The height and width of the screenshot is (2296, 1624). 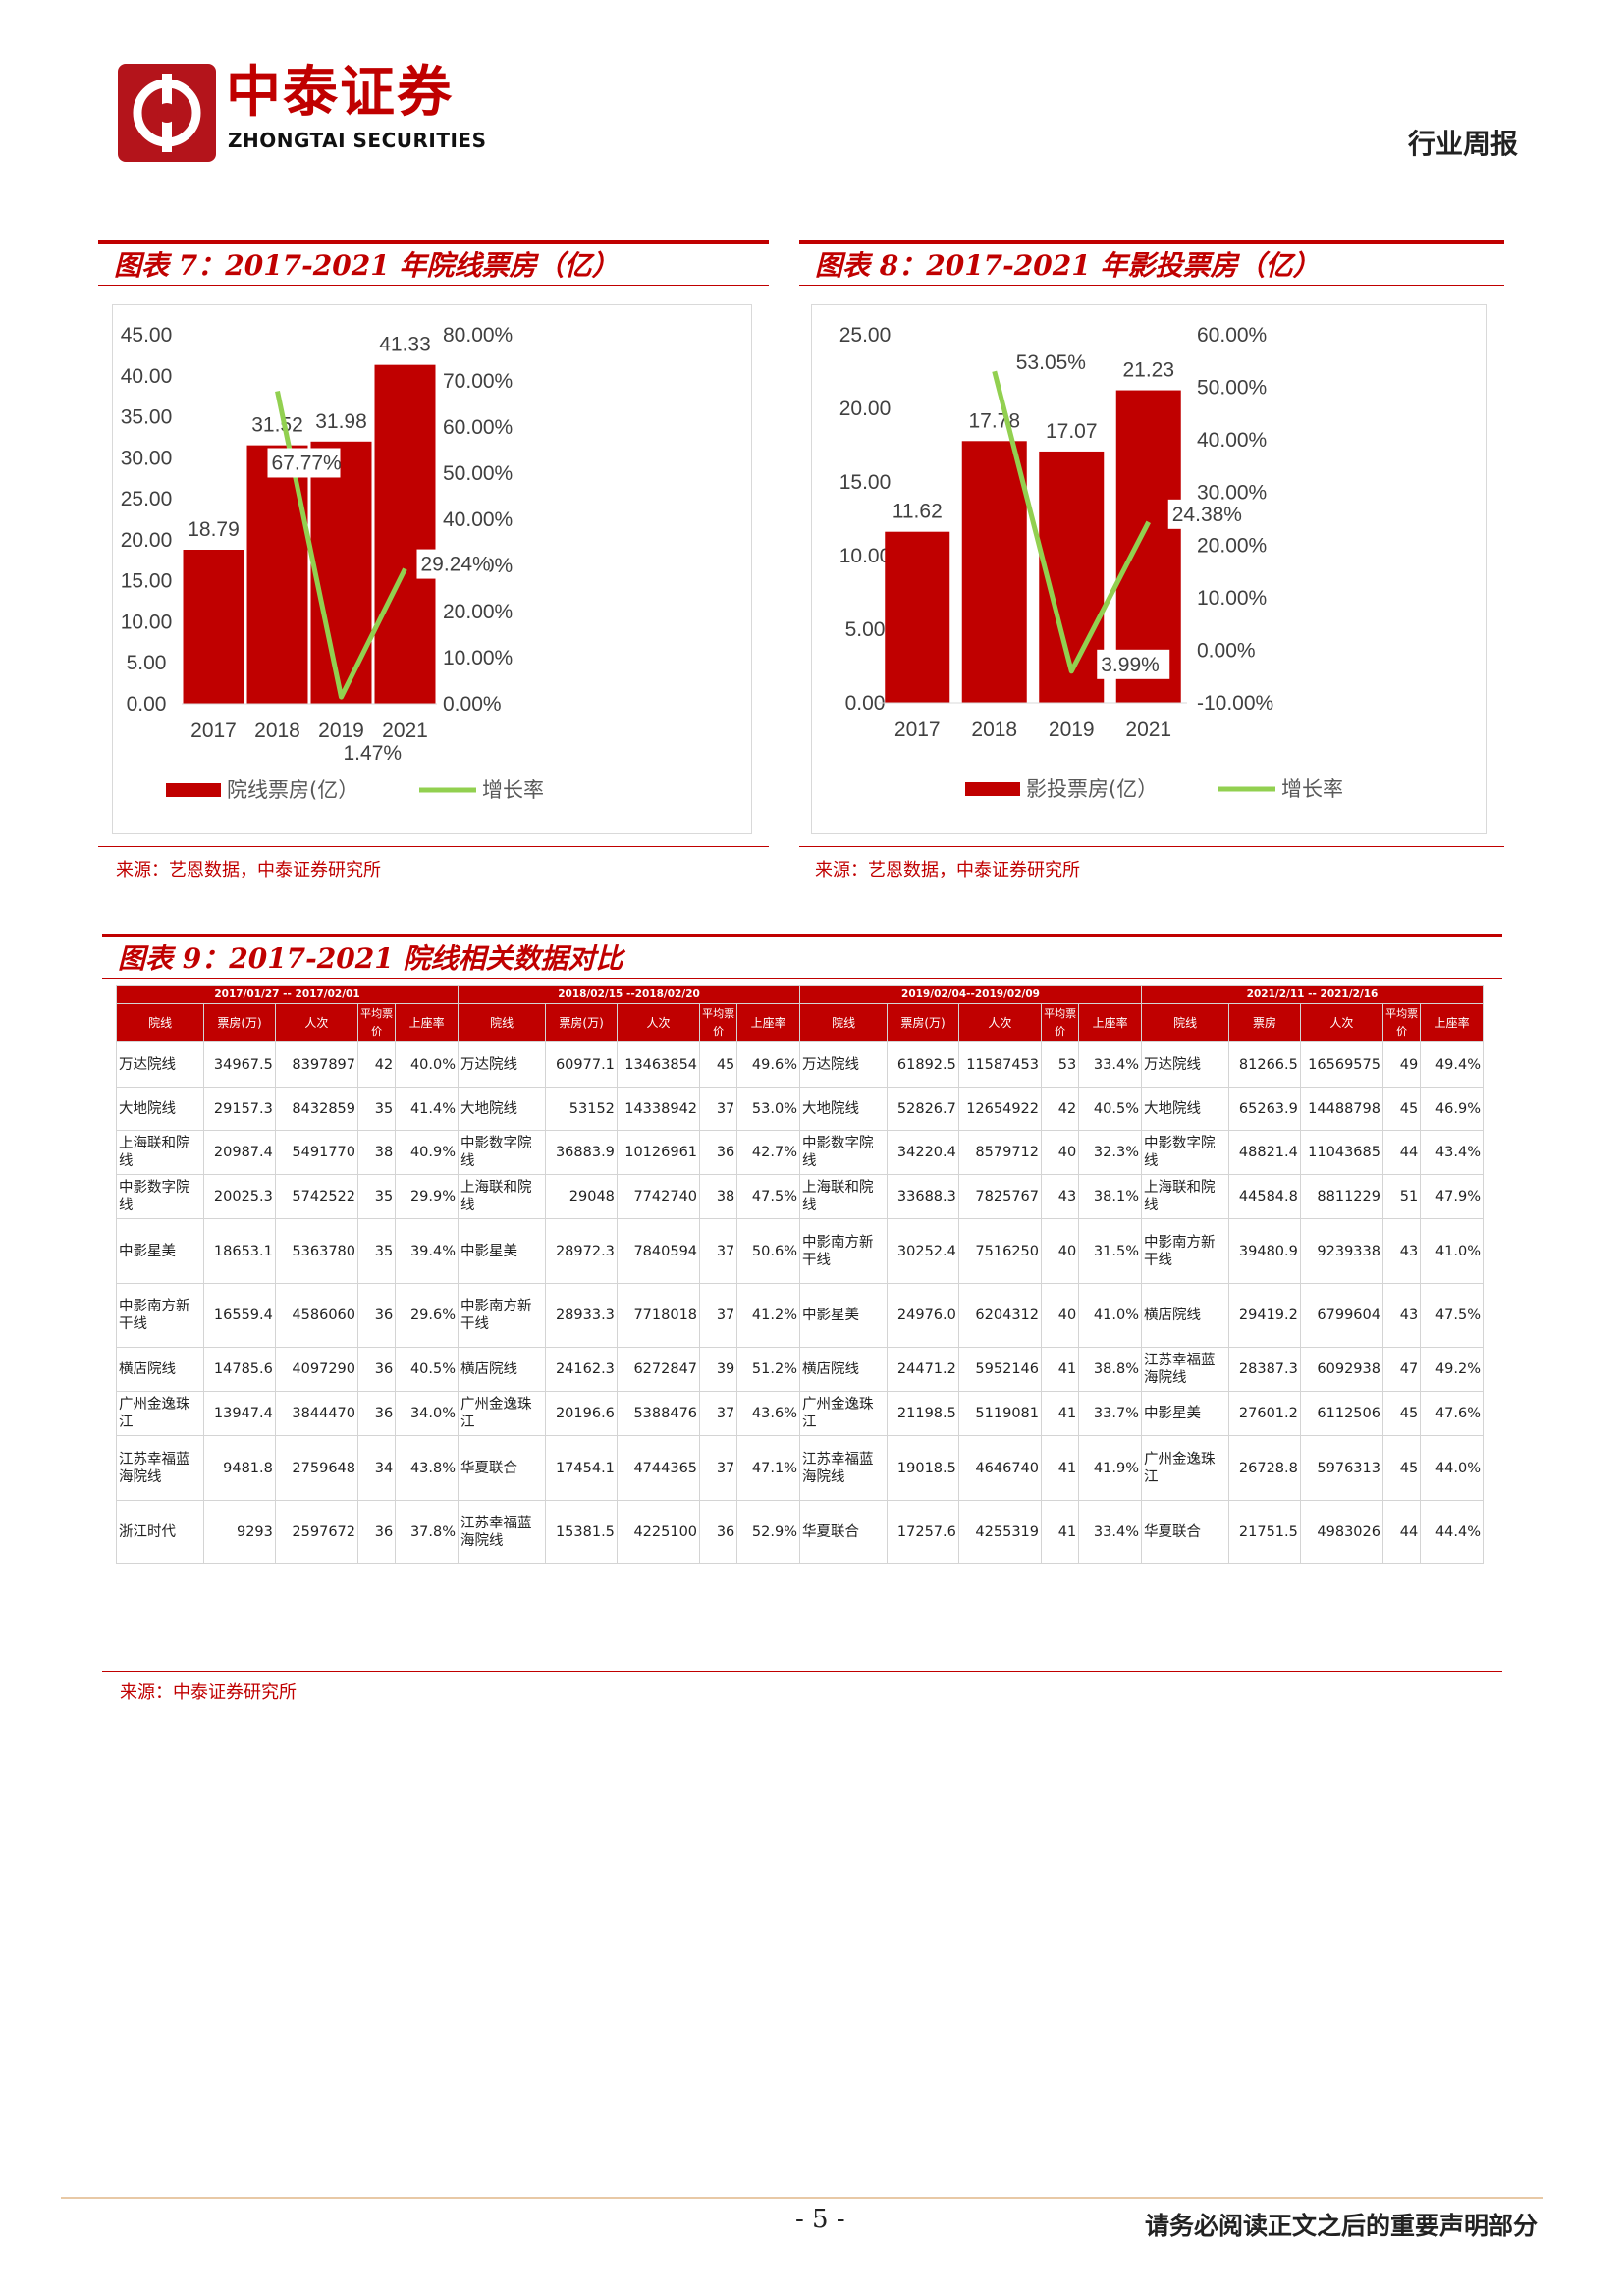 What do you see at coordinates (1000, 1065) in the screenshot?
I see `table-cell-value: 11587453` at bounding box center [1000, 1065].